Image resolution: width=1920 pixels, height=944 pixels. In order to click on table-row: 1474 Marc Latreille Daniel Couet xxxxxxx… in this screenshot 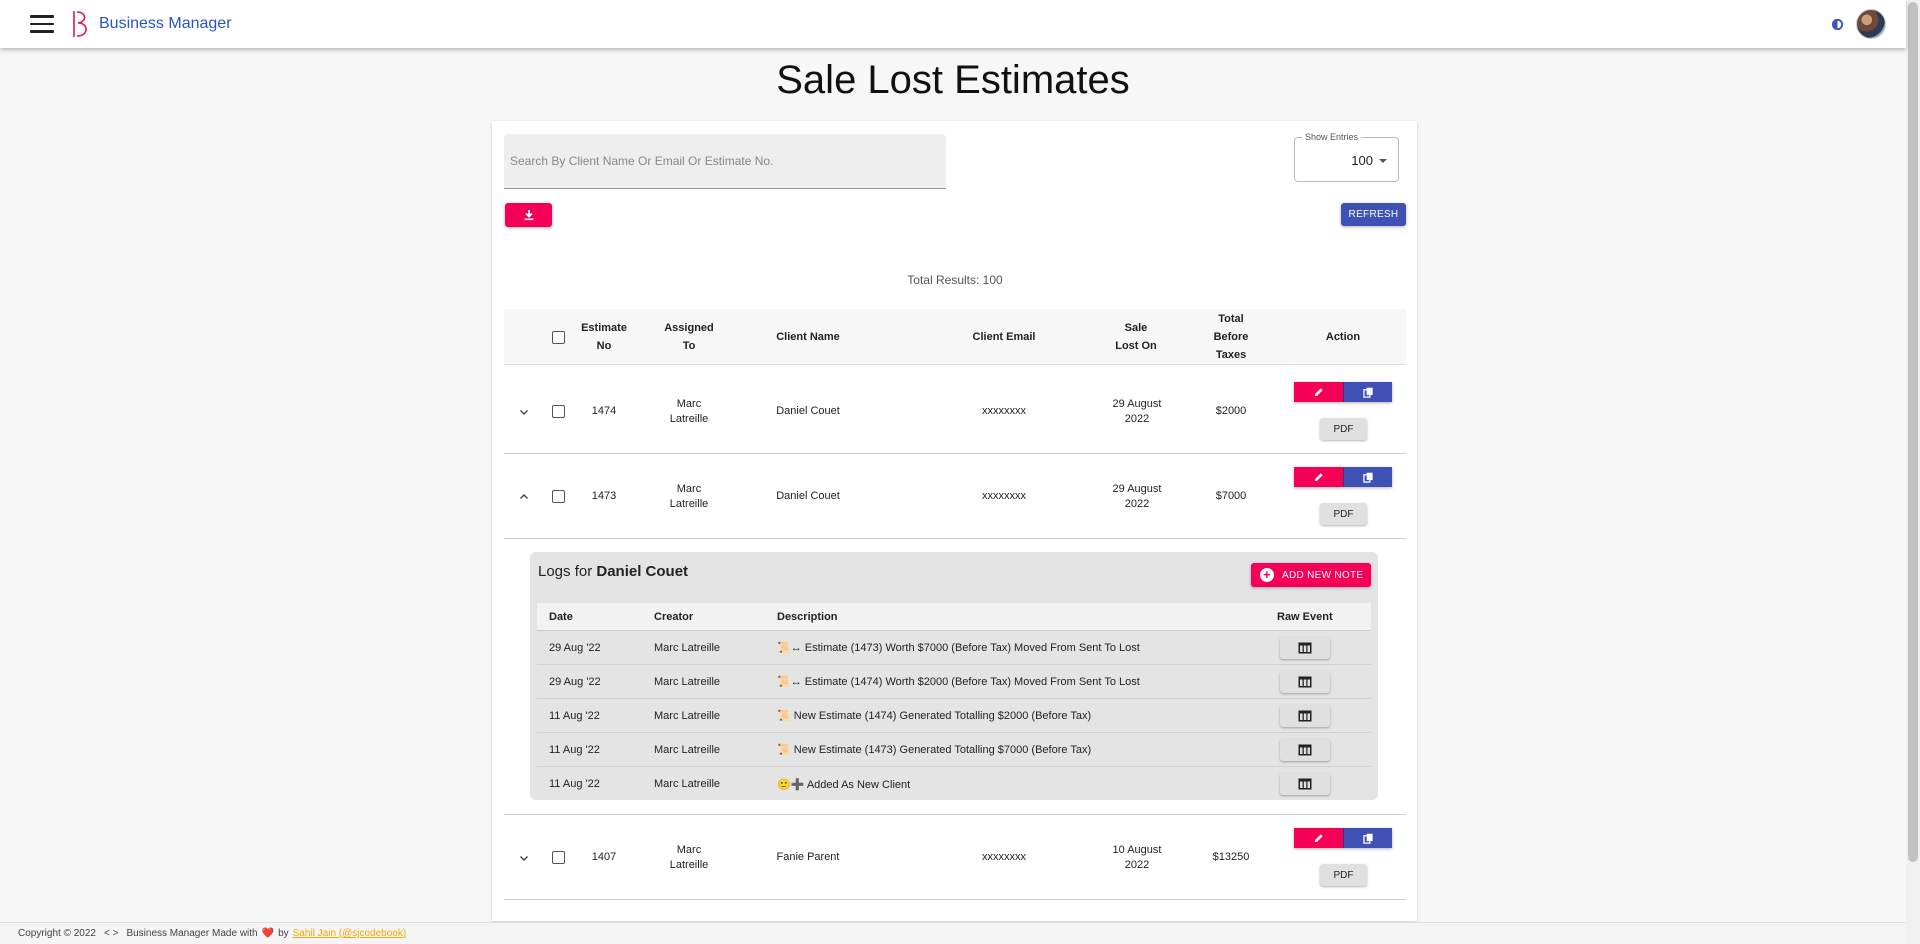, I will do `click(955, 411)`.